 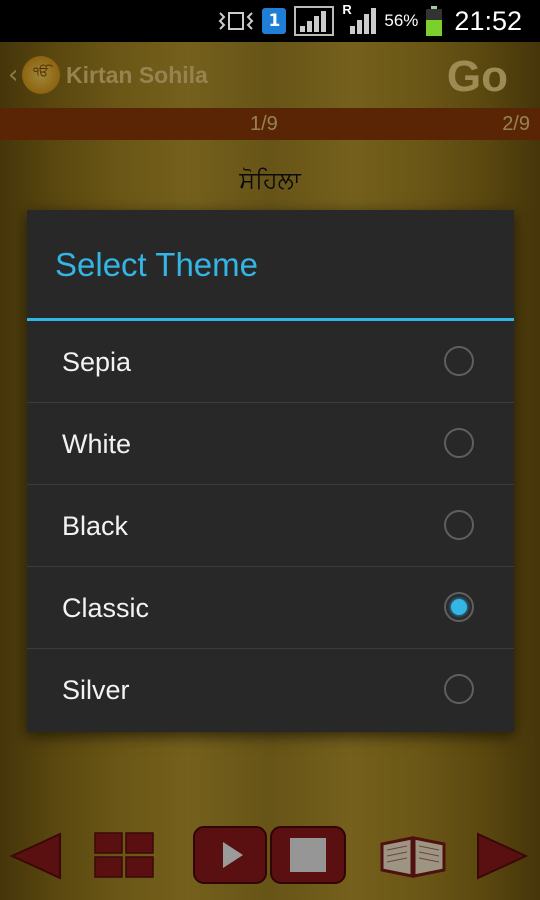 What do you see at coordinates (96, 690) in the screenshot?
I see `option-label: Silver` at bounding box center [96, 690].